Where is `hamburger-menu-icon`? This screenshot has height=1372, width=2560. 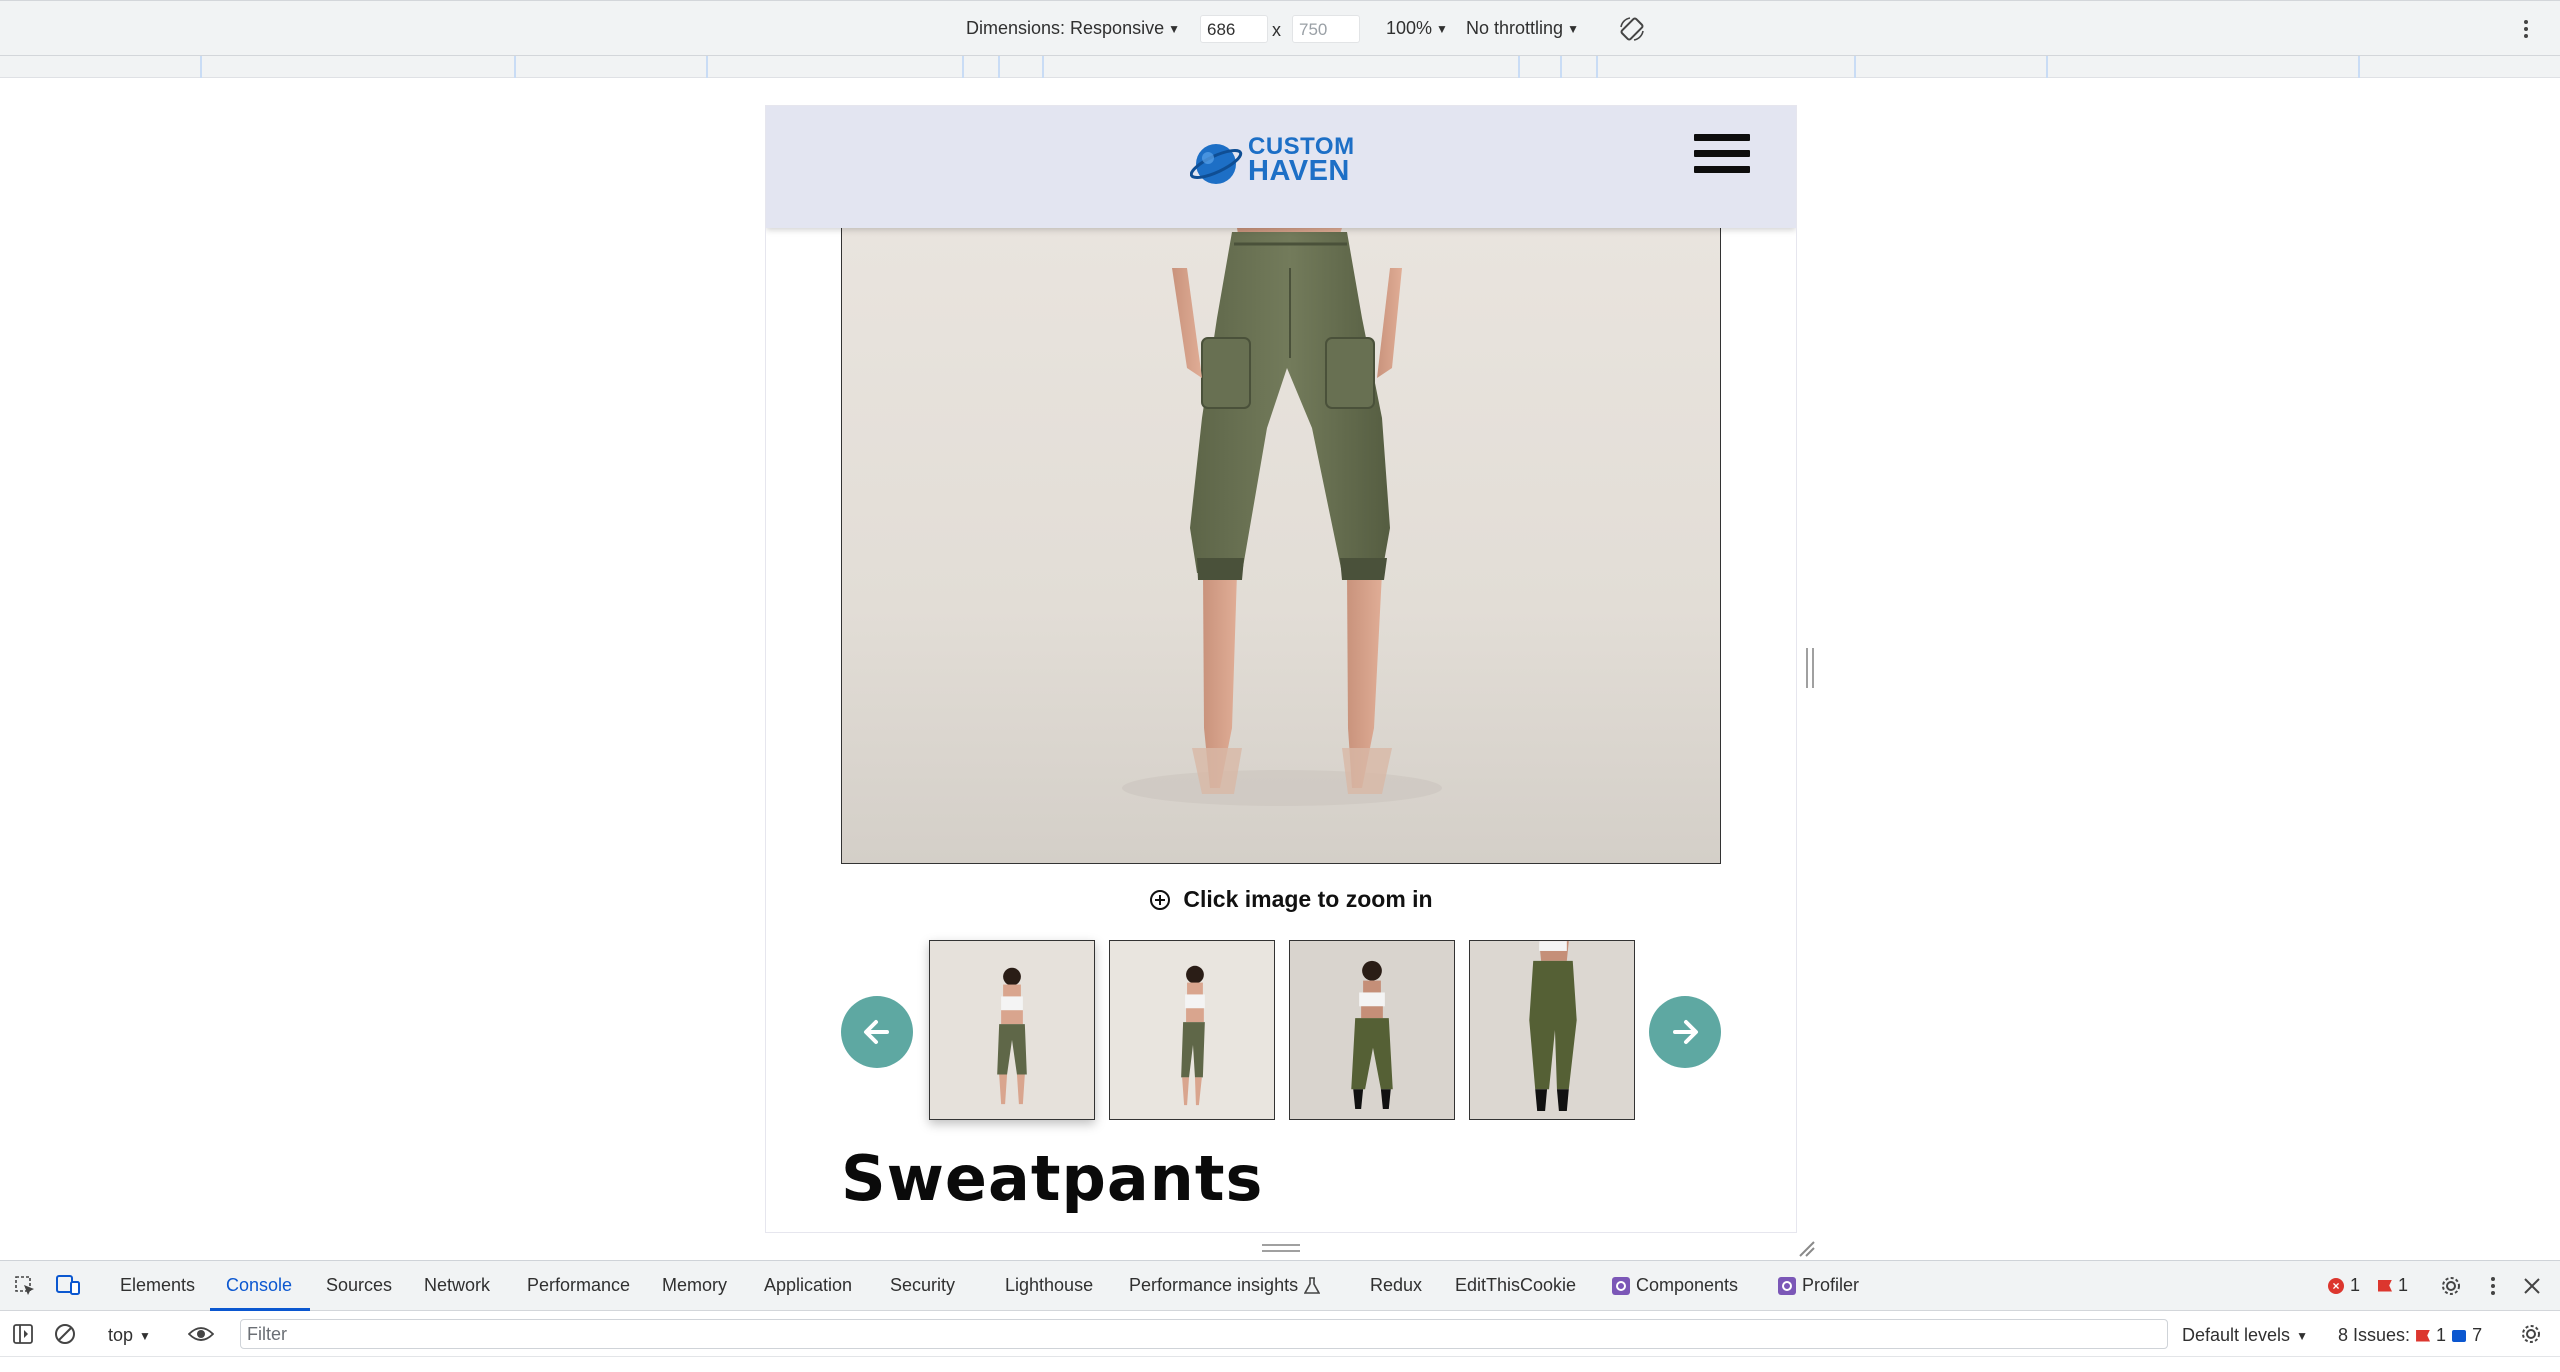
hamburger-menu-icon is located at coordinates (1722, 156).